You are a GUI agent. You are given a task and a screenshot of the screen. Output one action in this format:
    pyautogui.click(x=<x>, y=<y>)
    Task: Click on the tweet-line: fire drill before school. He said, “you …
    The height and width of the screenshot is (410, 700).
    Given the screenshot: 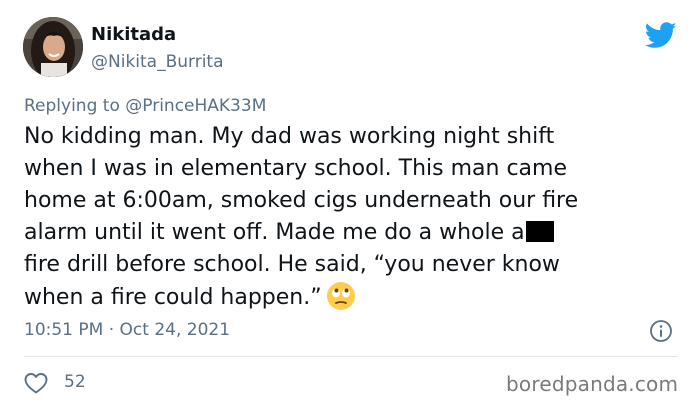 What is the action you would take?
    pyautogui.click(x=292, y=264)
    